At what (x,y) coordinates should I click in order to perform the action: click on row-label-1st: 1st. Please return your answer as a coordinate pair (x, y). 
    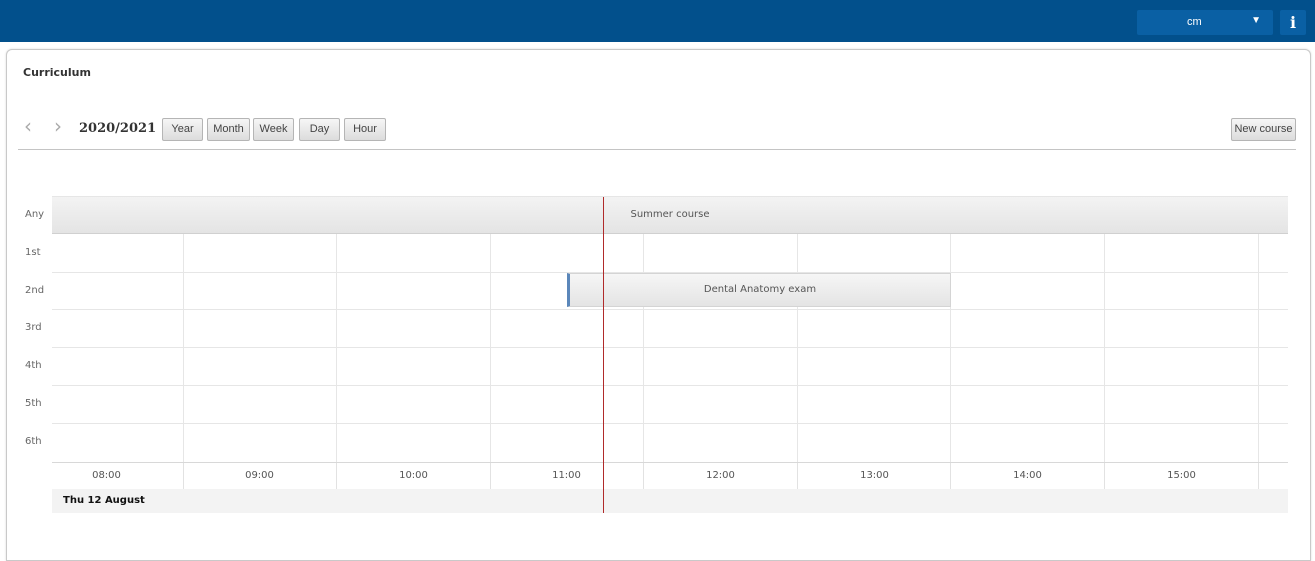
    Looking at the image, I should click on (33, 252).